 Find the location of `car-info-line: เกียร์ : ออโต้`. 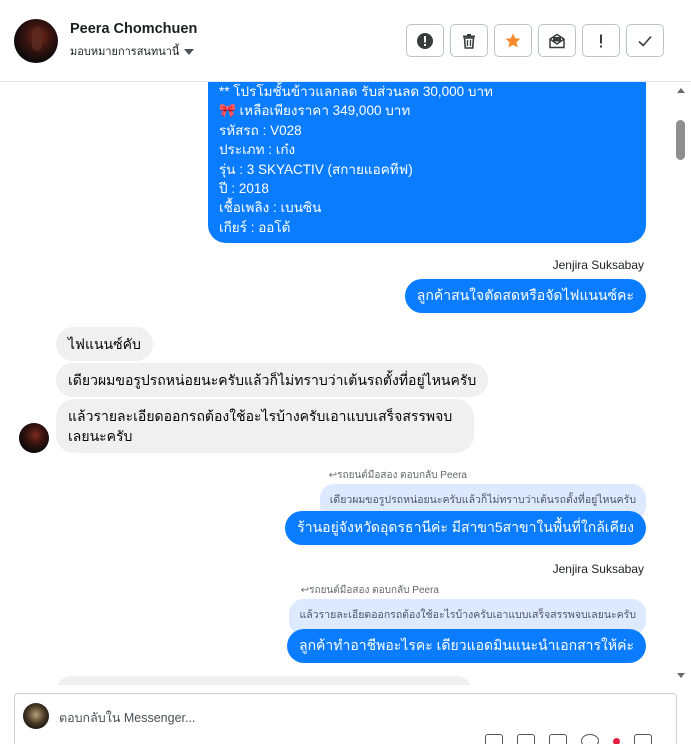

car-info-line: เกียร์ : ออโต้ is located at coordinates (255, 227).